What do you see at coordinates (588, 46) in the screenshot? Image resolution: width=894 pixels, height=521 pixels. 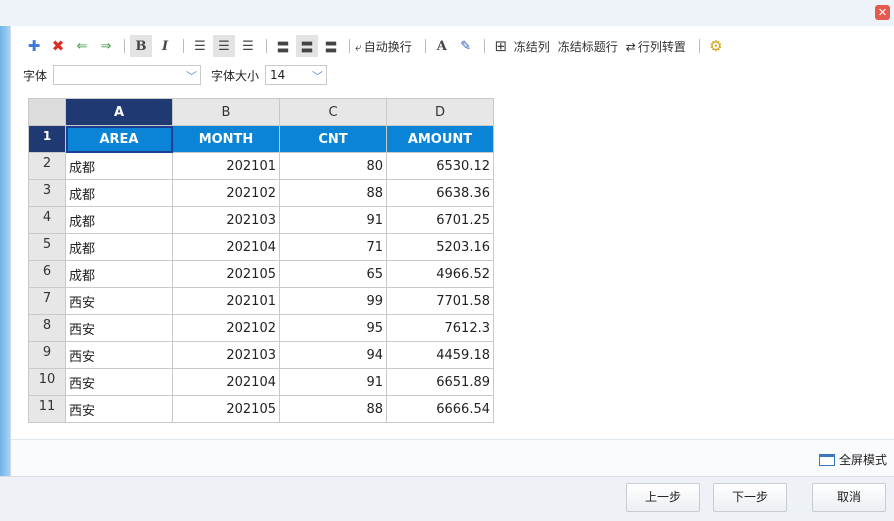 I see `freeze-title-row-button: 冻结标题行` at bounding box center [588, 46].